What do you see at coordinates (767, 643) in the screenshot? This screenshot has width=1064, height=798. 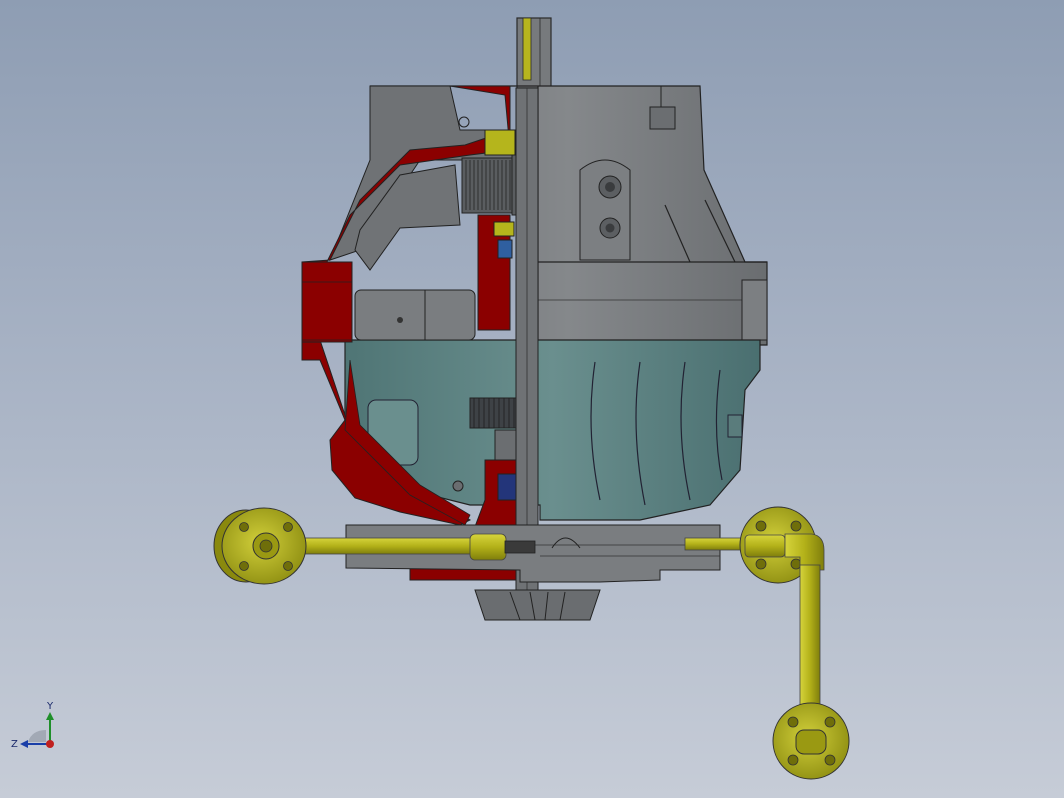 I see `right-pipe` at bounding box center [767, 643].